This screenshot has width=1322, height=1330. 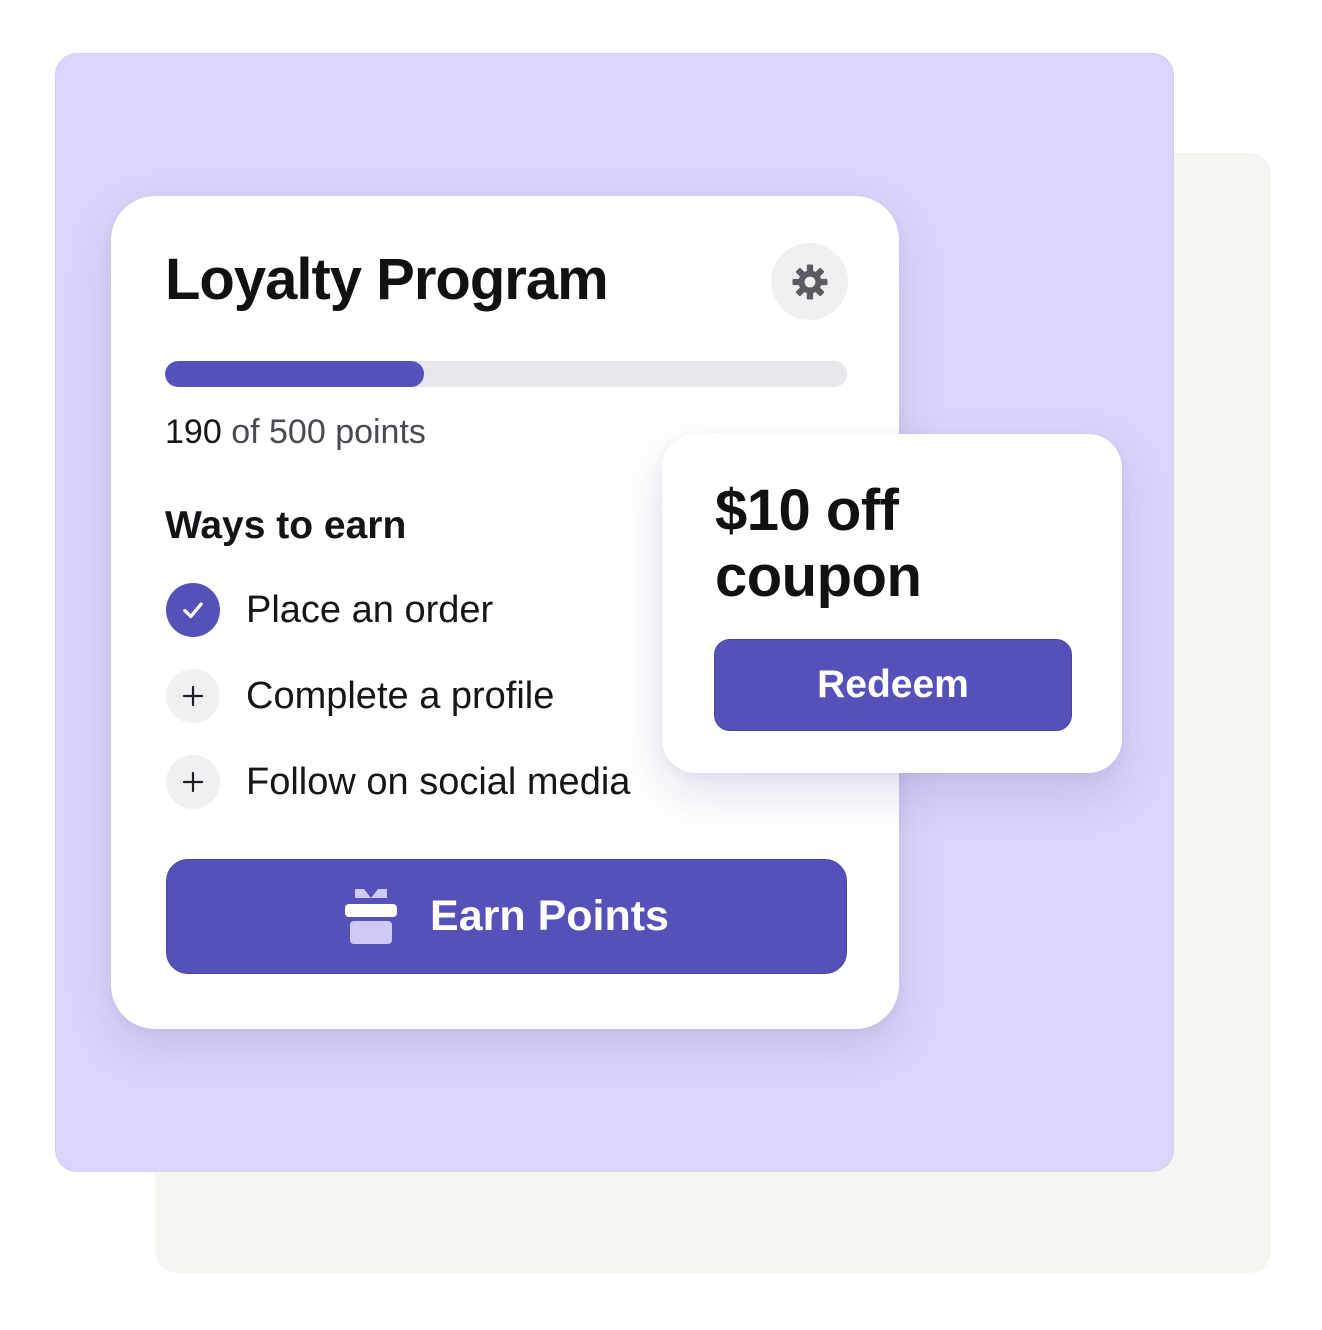 I want to click on page-title: Loyalty Program, so click(x=387, y=279).